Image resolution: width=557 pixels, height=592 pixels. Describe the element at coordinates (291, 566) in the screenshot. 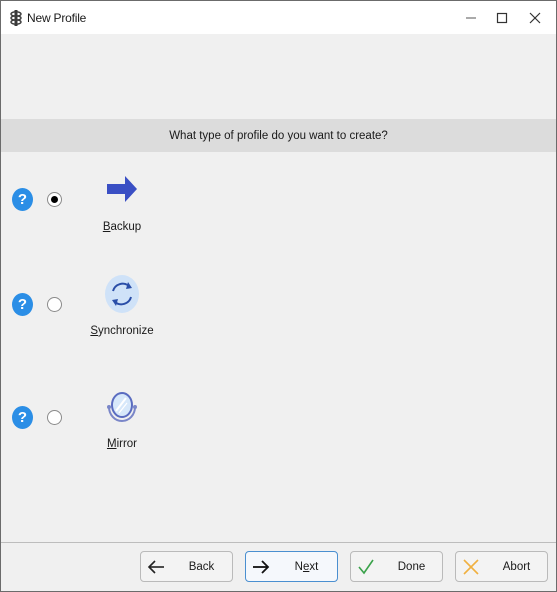

I see `next-button: Next` at that location.